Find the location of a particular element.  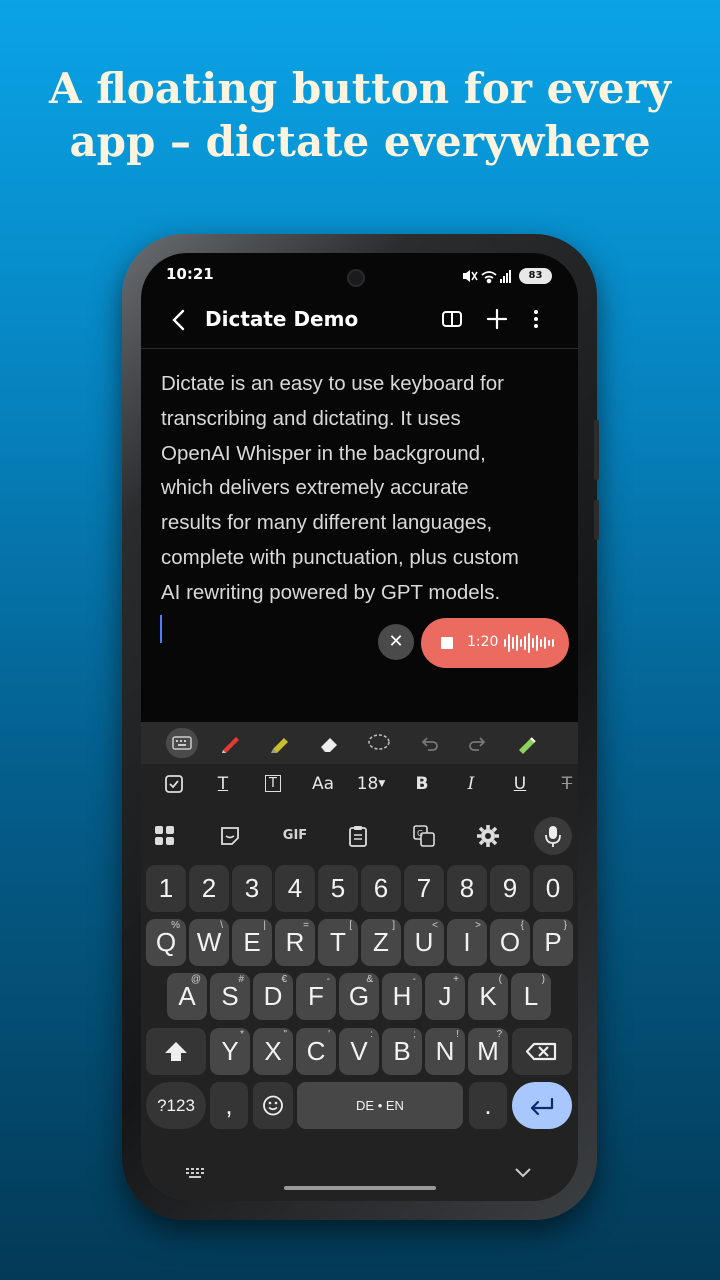

key-alt: ] is located at coordinates (393, 925).